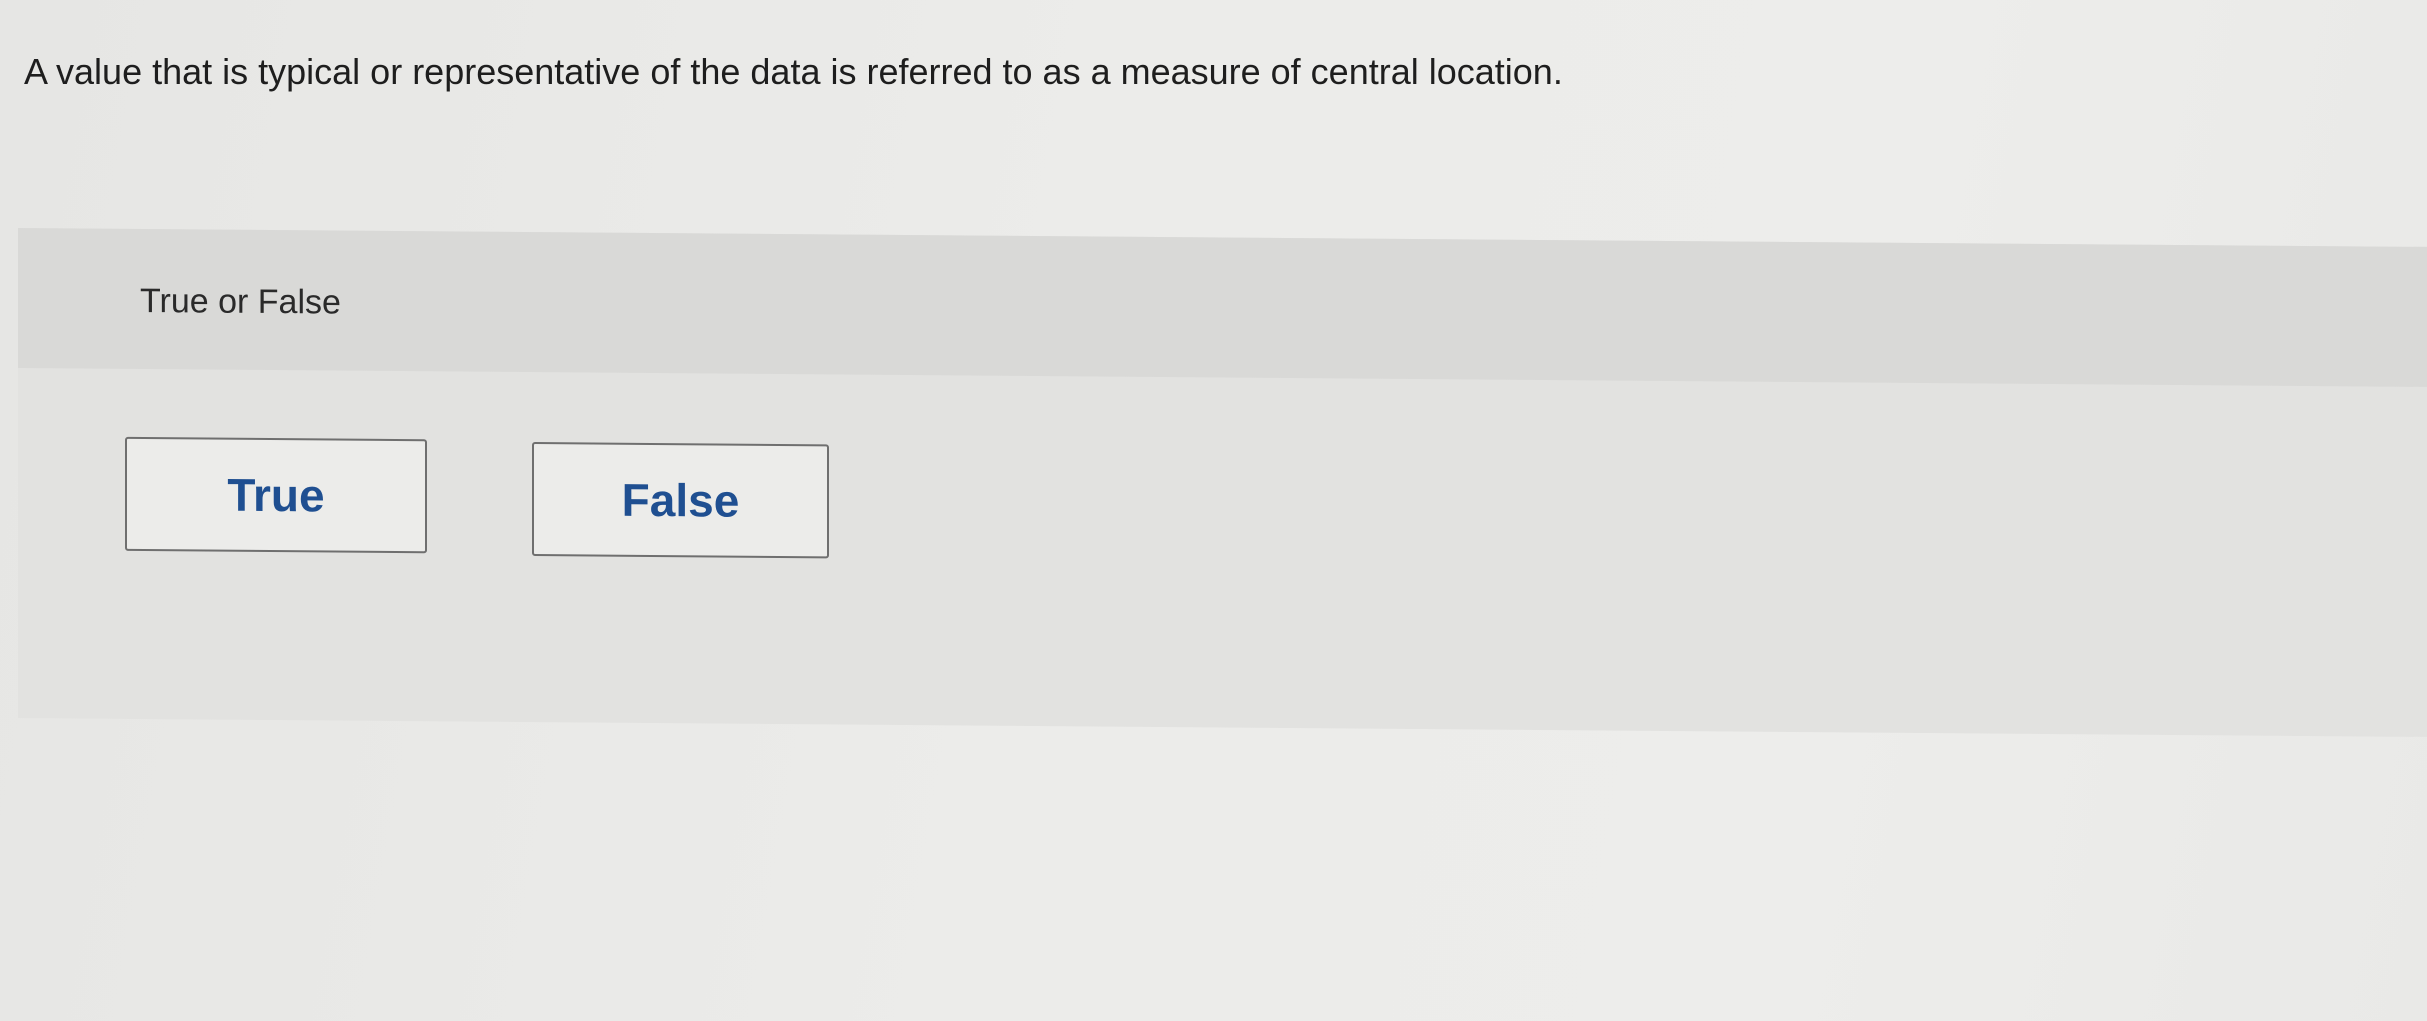 Image resolution: width=2427 pixels, height=1021 pixels. Describe the element at coordinates (276, 495) in the screenshot. I see `true-button: True` at that location.